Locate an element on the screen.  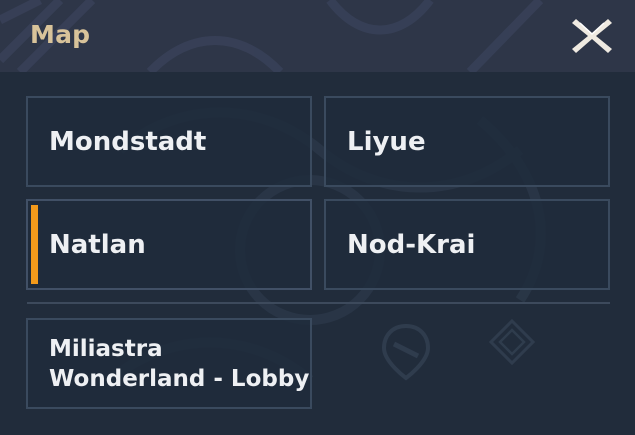
close-button is located at coordinates (592, 36).